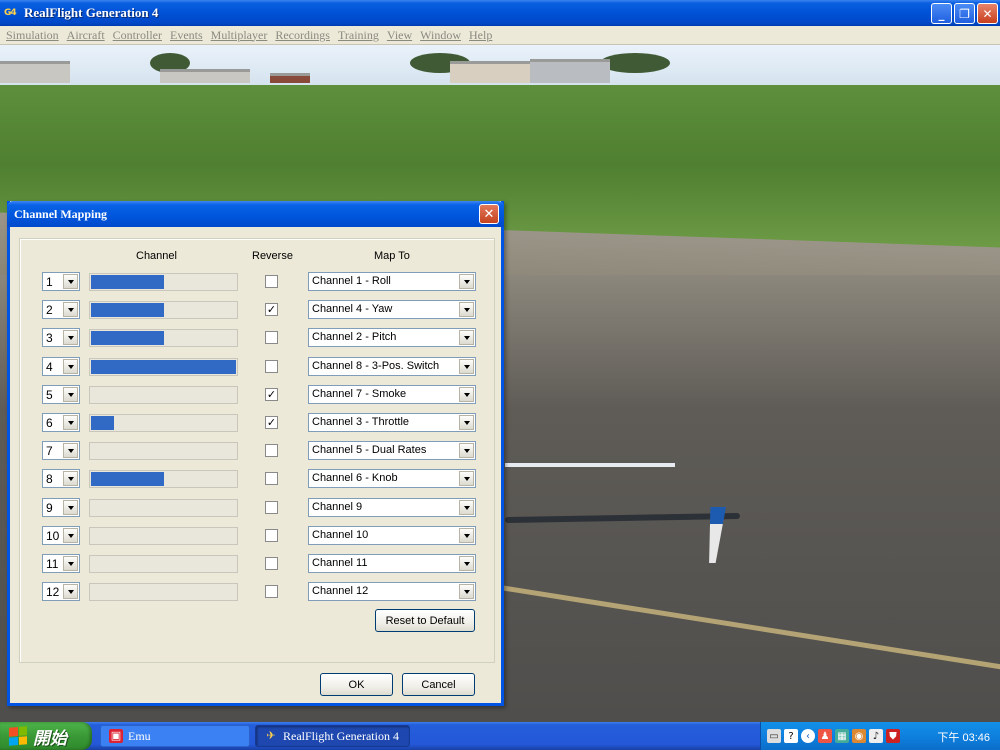 The height and width of the screenshot is (750, 1000). What do you see at coordinates (392, 337) in the screenshot?
I see `map-to-select: Channel 2 - Pitch` at bounding box center [392, 337].